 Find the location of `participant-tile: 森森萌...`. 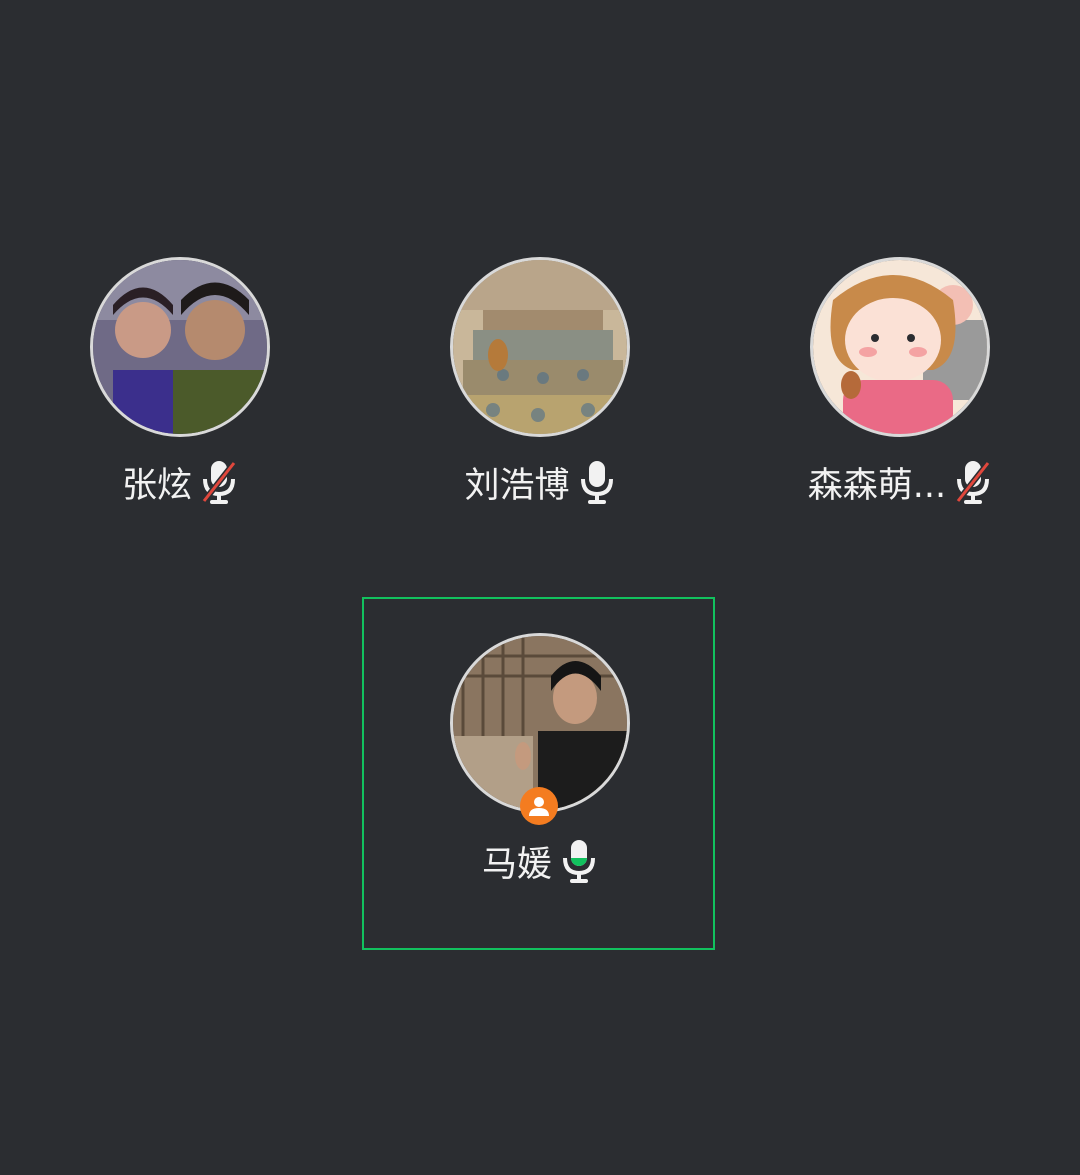

participant-tile: 森森萌... is located at coordinates (900, 387).